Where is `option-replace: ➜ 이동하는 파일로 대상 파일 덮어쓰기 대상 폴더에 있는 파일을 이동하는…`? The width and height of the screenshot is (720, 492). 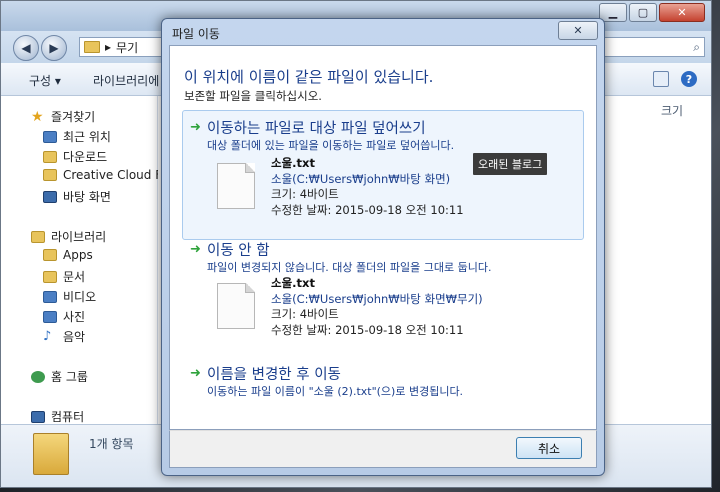 option-replace: ➜ 이동하는 파일로 대상 파일 덮어쓰기 대상 폴더에 있는 파일을 이동하는… is located at coordinates (383, 175).